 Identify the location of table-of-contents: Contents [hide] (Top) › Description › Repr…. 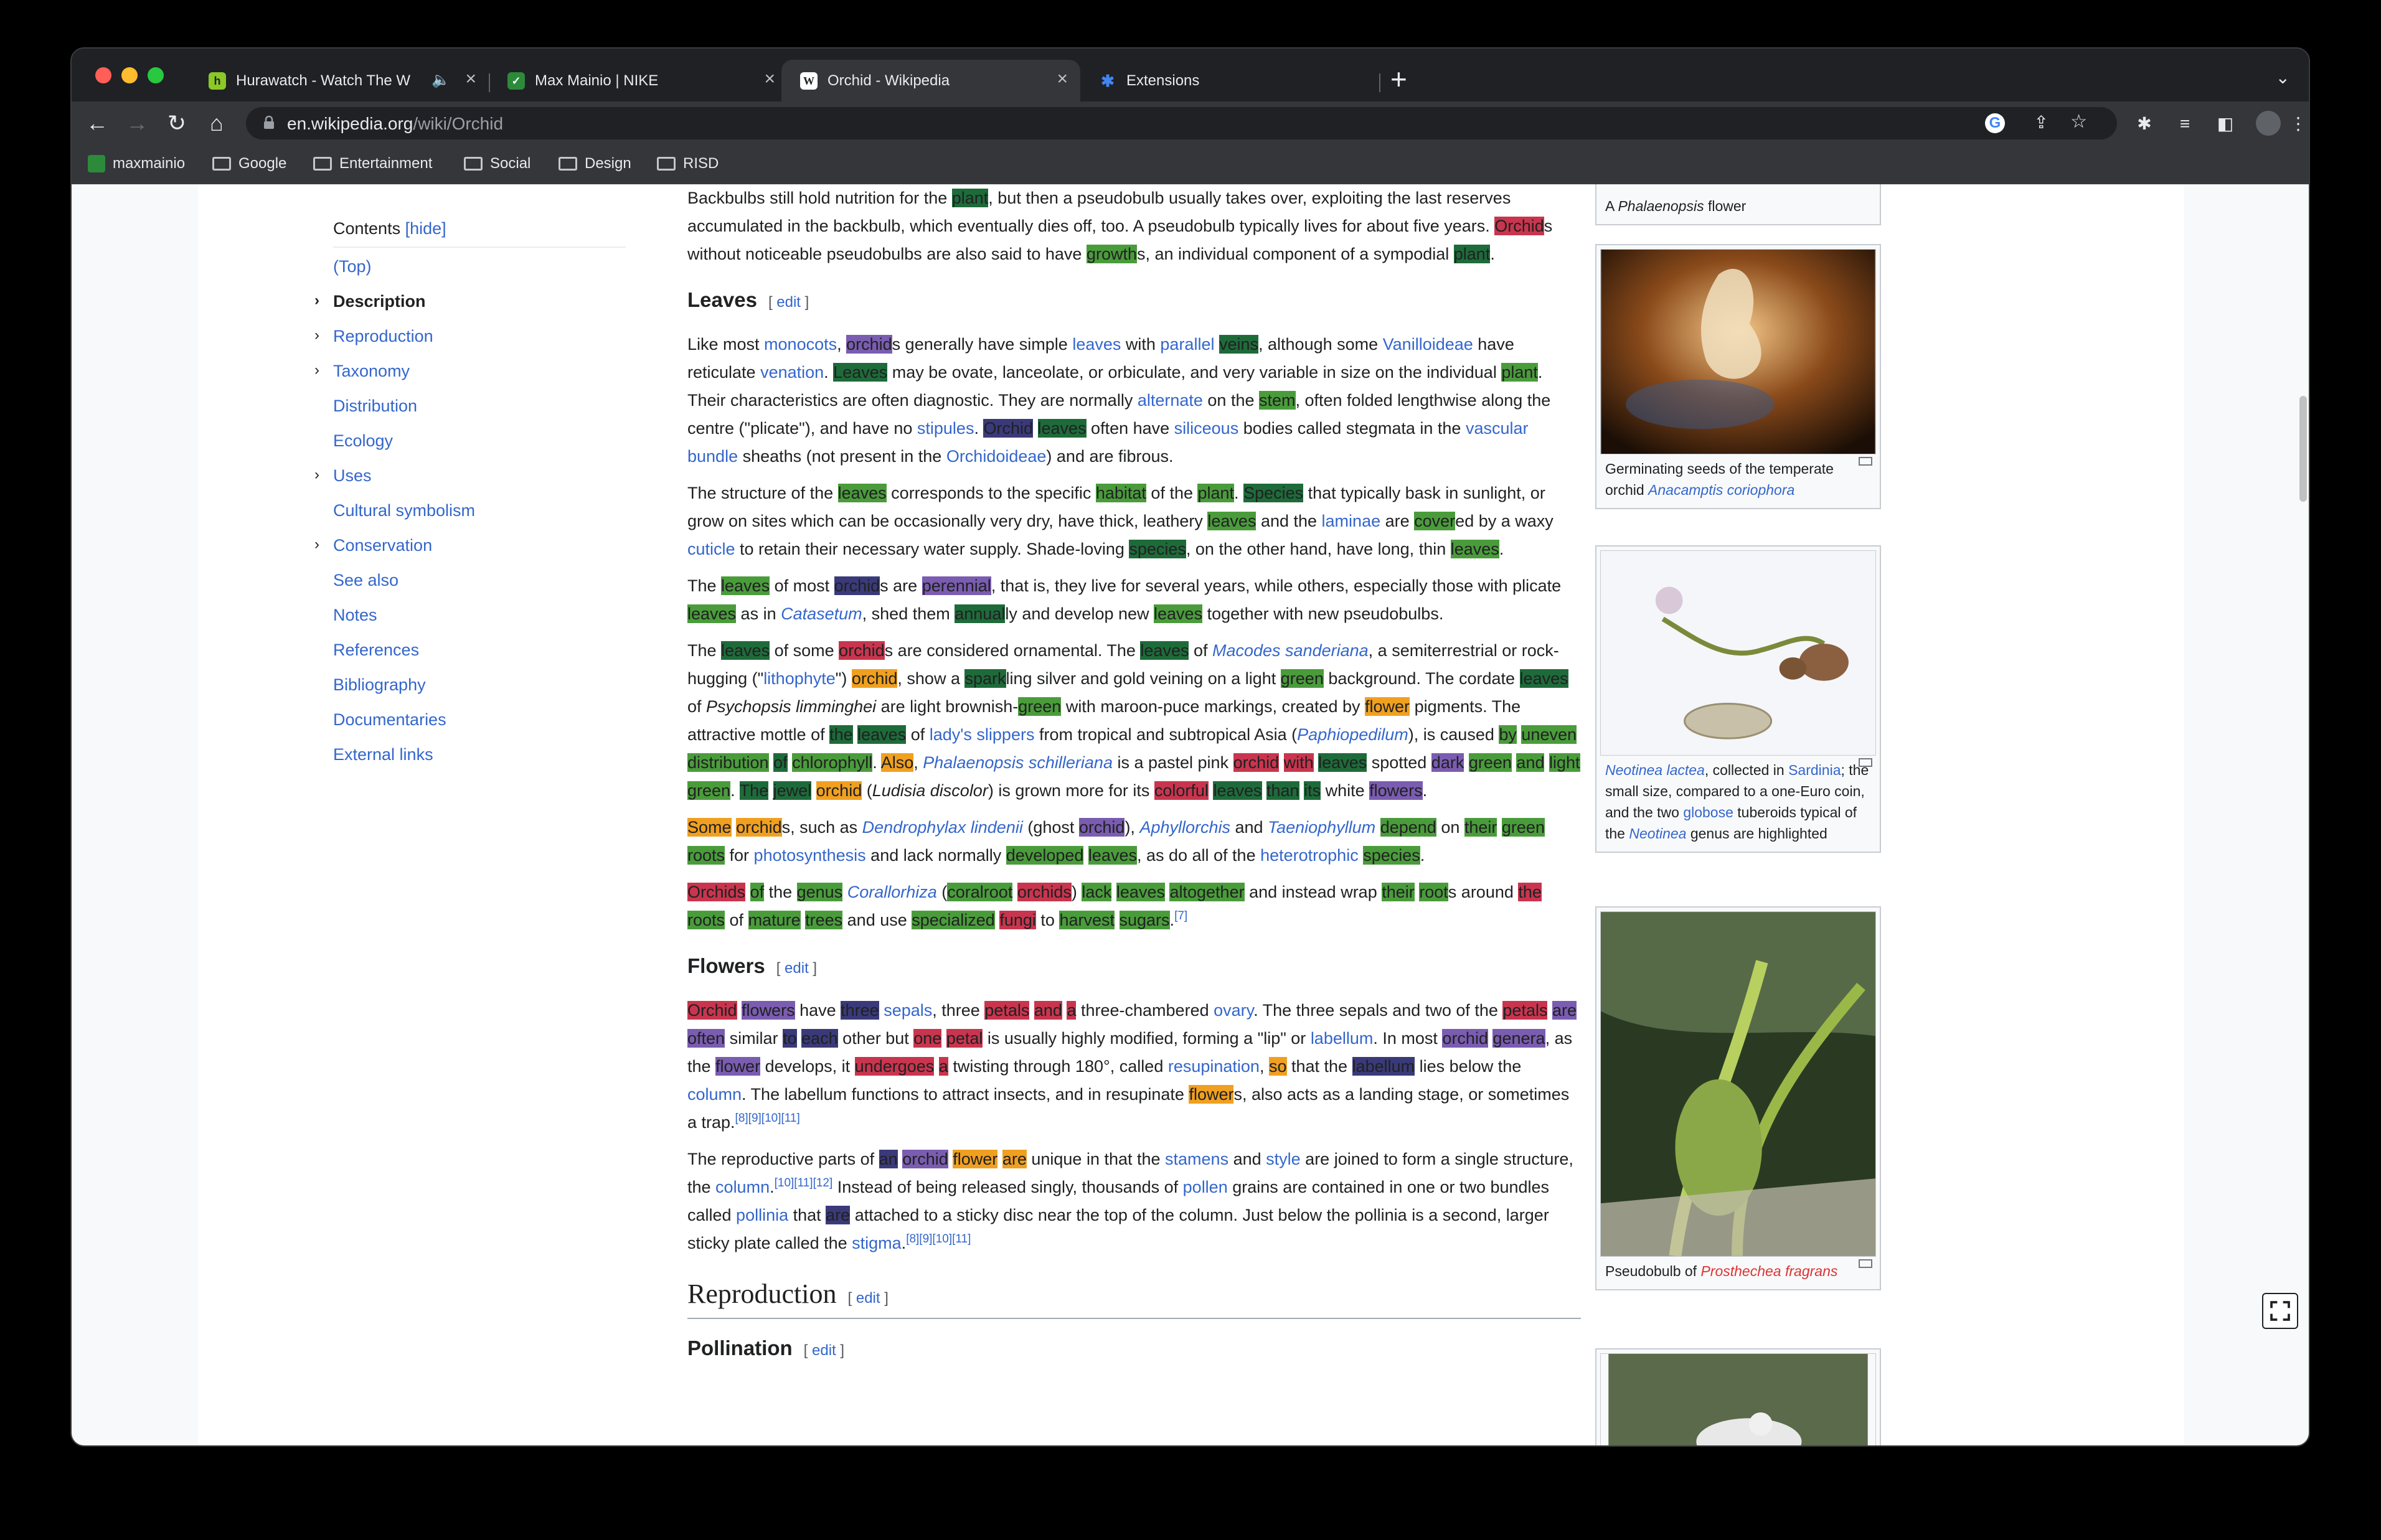
(394, 499).